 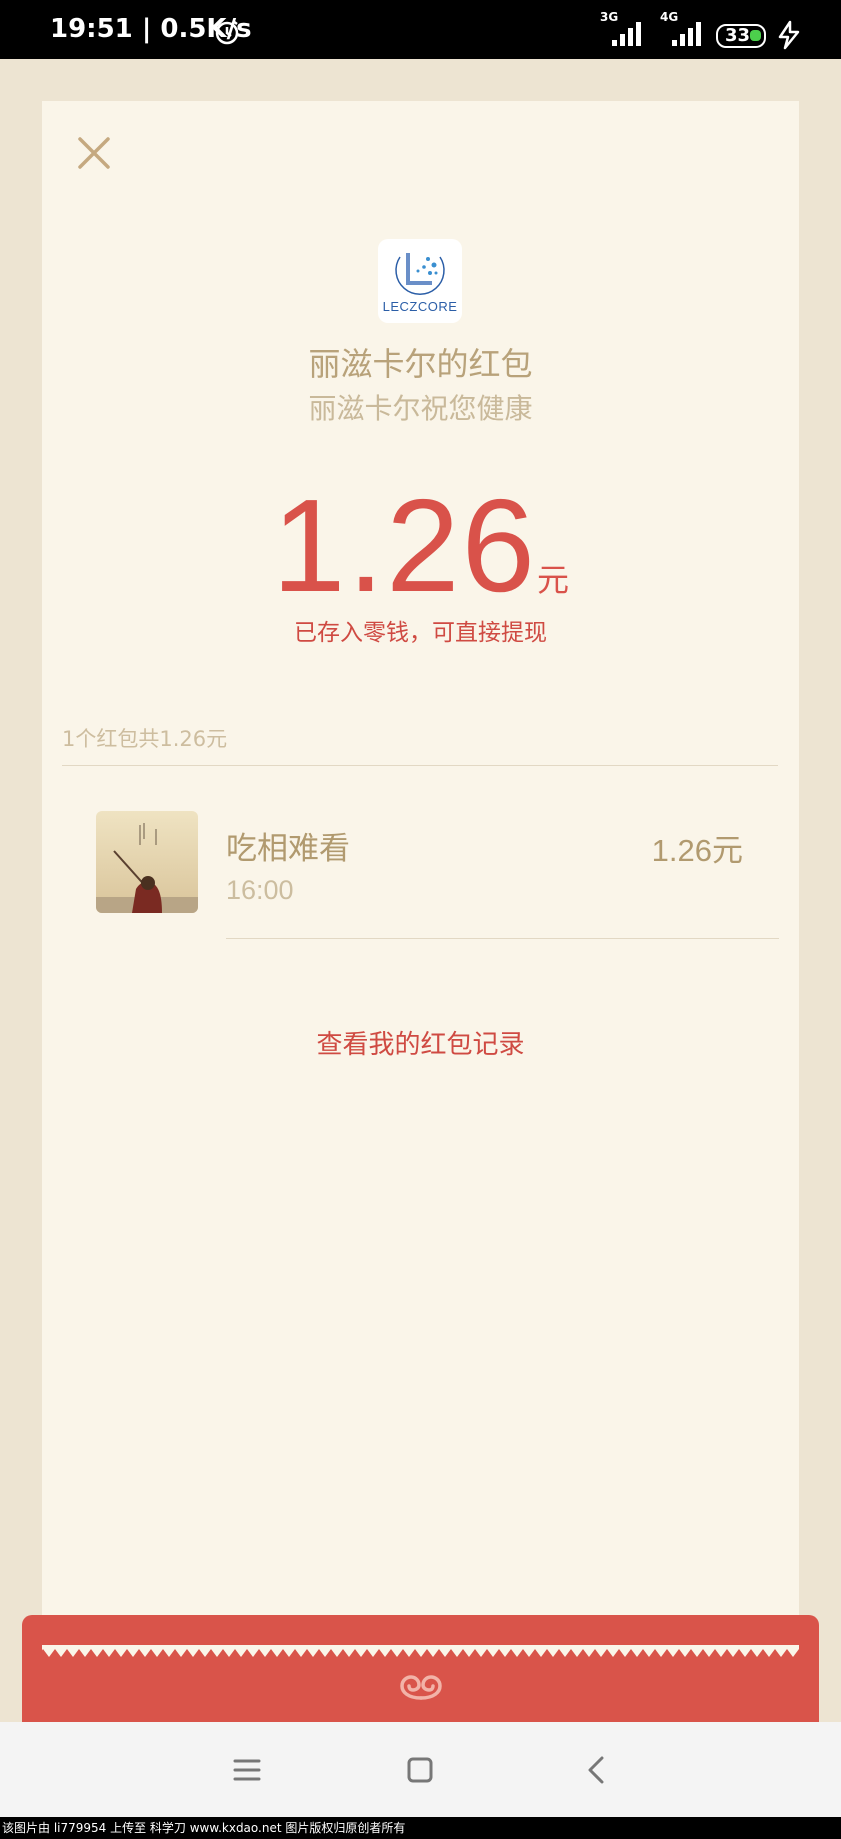 I want to click on envelope-subtitle: 丽滋卡尔祝您健康, so click(x=420, y=408).